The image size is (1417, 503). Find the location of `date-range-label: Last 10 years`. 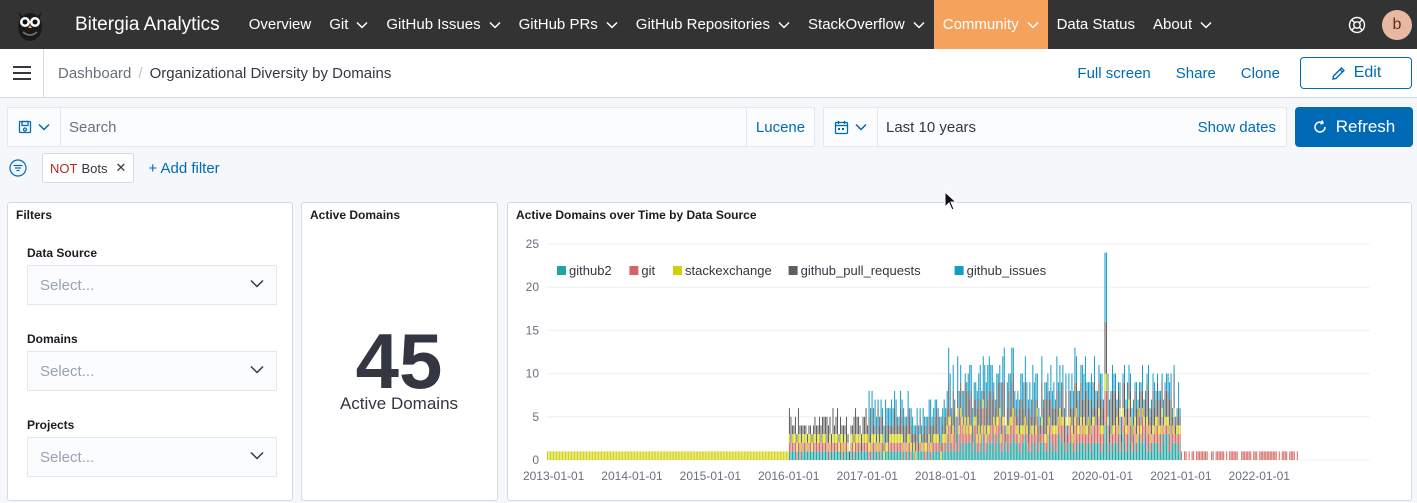

date-range-label: Last 10 years is located at coordinates (931, 127).